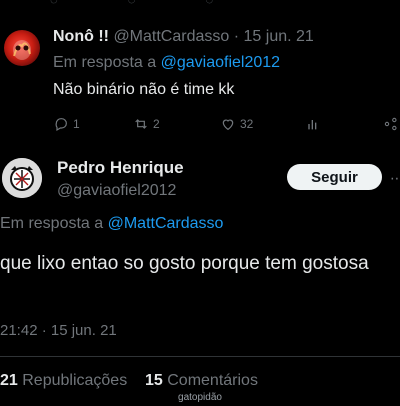 Image resolution: width=400 pixels, height=406 pixels. What do you see at coordinates (9, 380) in the screenshot?
I see `retweets-count: 21` at bounding box center [9, 380].